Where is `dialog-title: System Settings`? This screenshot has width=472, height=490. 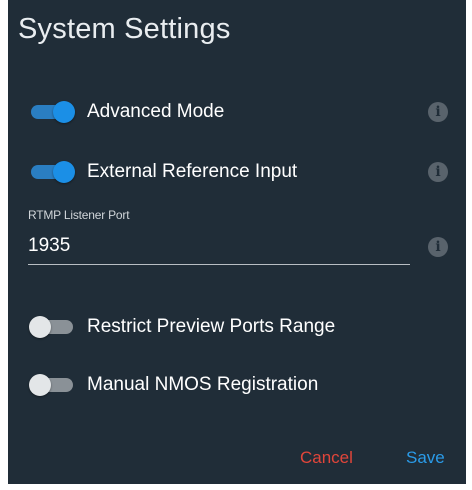
dialog-title: System Settings is located at coordinates (124, 29).